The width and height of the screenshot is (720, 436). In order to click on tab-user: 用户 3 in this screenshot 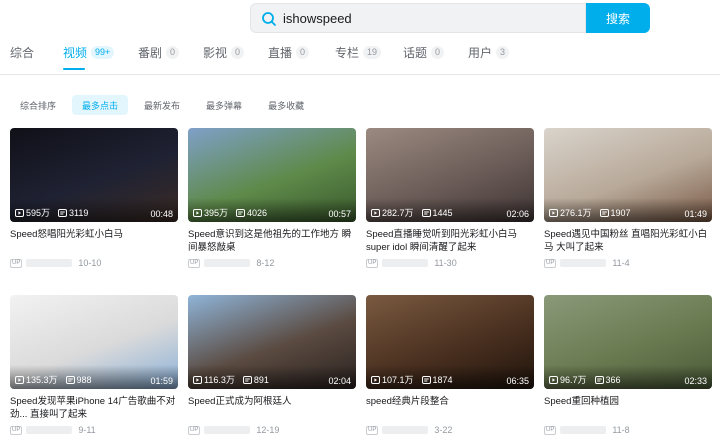, I will do `click(498, 59)`.